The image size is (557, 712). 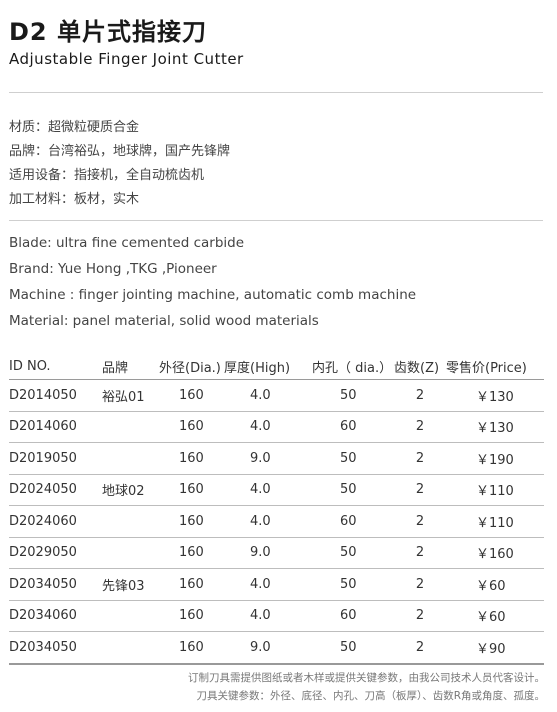 What do you see at coordinates (191, 366) in the screenshot?
I see `header-dia: 外径(Dia.)` at bounding box center [191, 366].